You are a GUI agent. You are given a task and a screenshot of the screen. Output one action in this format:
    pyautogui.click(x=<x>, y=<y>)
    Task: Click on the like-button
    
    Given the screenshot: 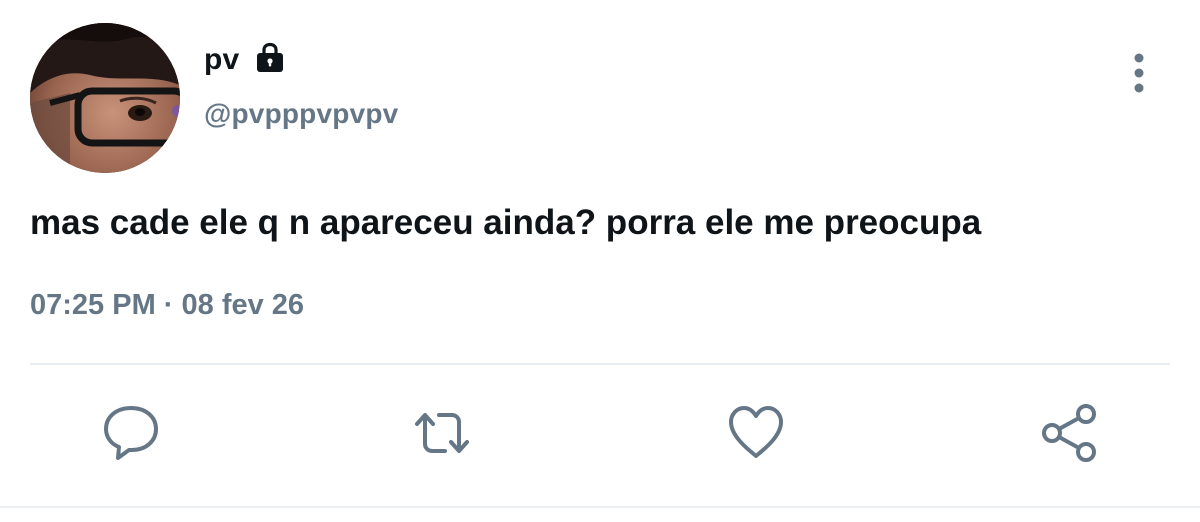 What is the action you would take?
    pyautogui.click(x=756, y=433)
    